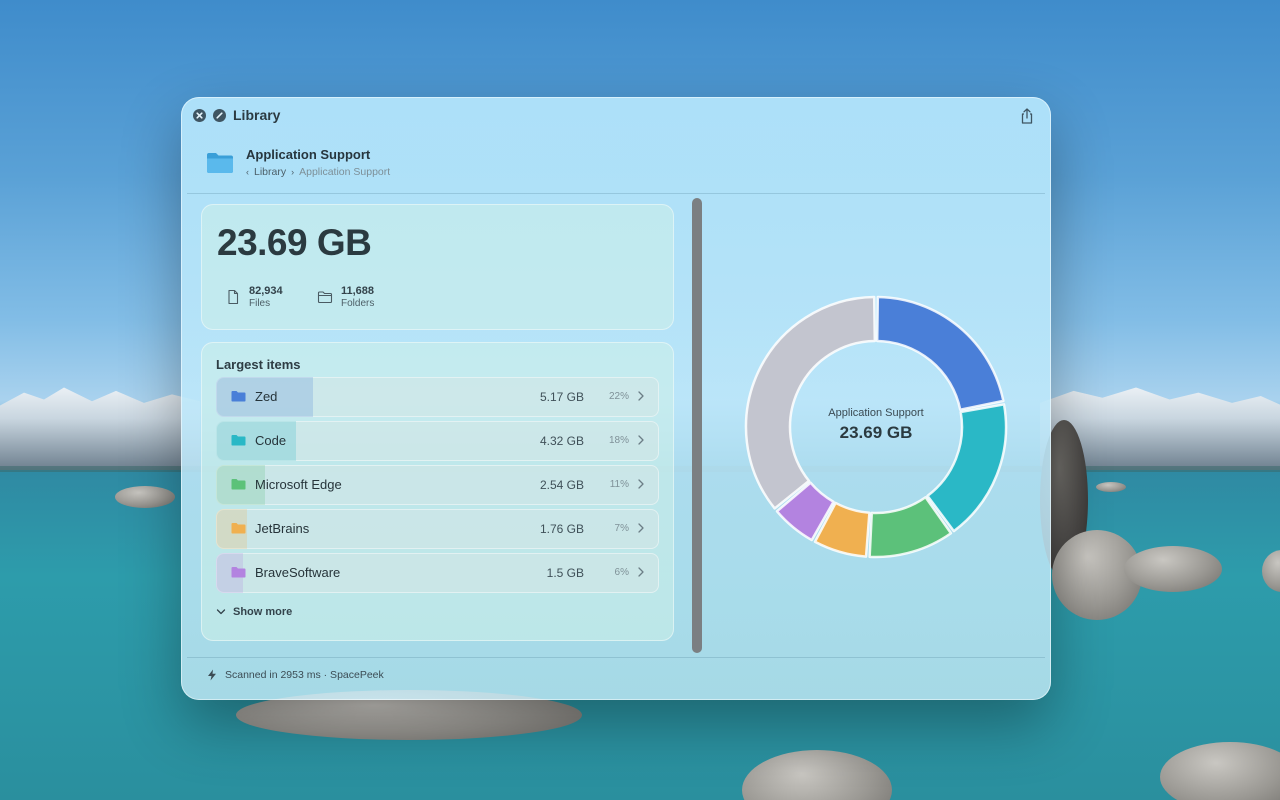 The height and width of the screenshot is (800, 1280). What do you see at coordinates (270, 172) in the screenshot?
I see `breadcrumb-parent: Library` at bounding box center [270, 172].